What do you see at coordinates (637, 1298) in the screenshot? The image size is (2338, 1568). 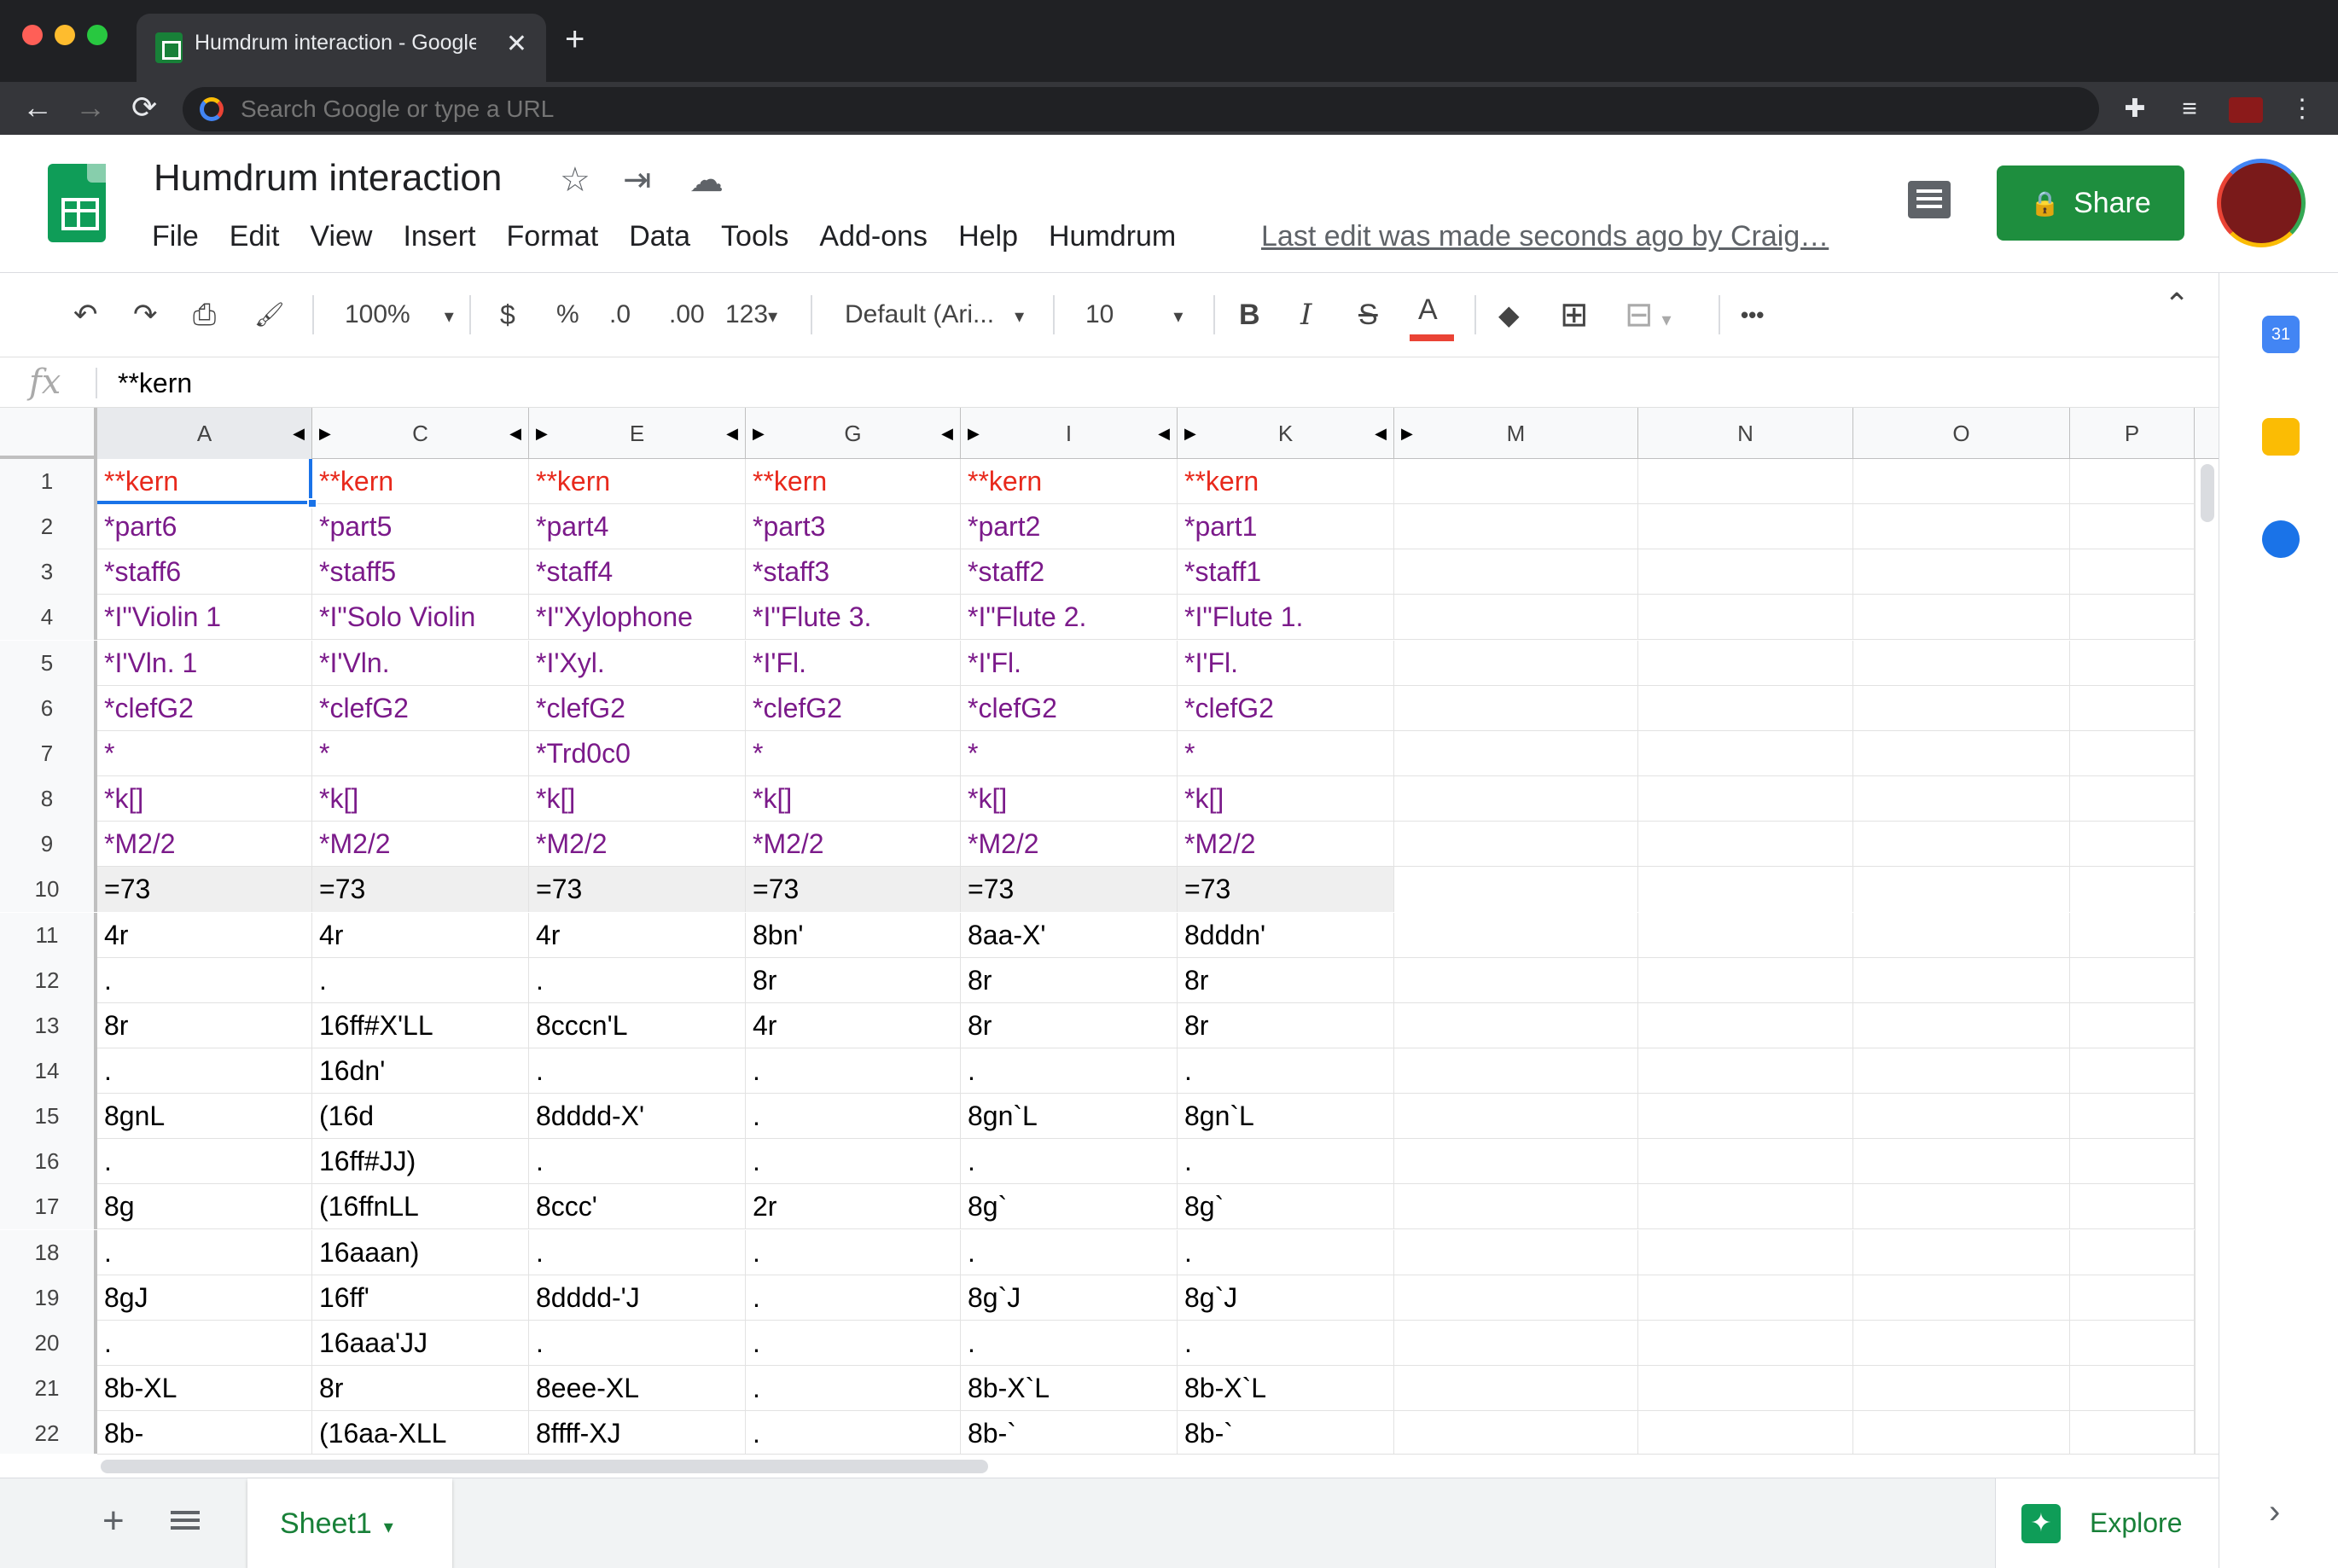 I see `cell: 8dddd-'J` at bounding box center [637, 1298].